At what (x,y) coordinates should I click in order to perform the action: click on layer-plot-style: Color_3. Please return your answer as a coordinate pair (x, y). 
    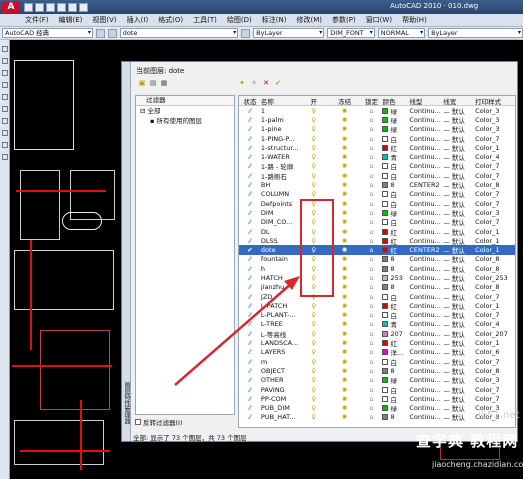
    Looking at the image, I should click on (495, 380).